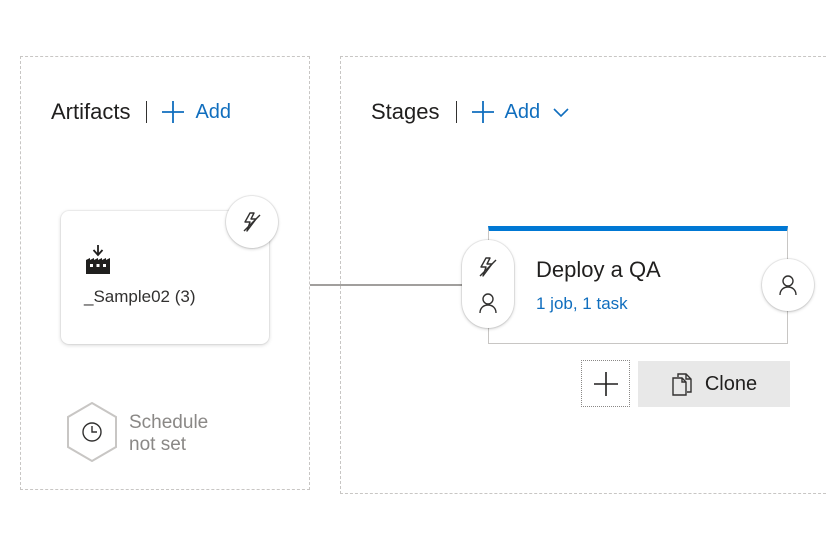 This screenshot has height=545, width=826. Describe the element at coordinates (92, 434) in the screenshot. I see `schedule-trigger-button` at that location.